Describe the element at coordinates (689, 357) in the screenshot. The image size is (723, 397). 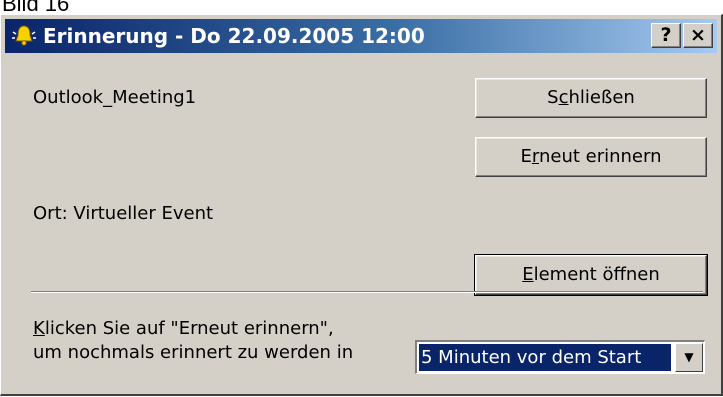
I see `dropdown-arrow-icon: ▼` at that location.